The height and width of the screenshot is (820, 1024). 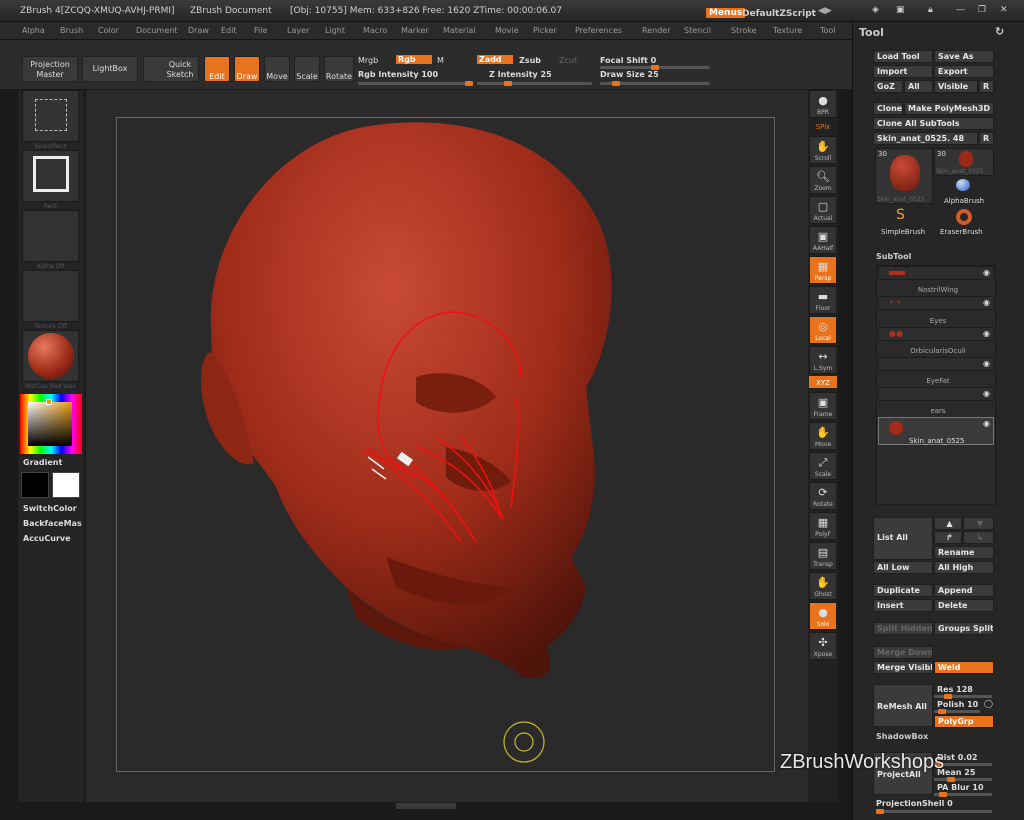 What do you see at coordinates (108, 30) in the screenshot?
I see `menu-item-color: Color` at bounding box center [108, 30].